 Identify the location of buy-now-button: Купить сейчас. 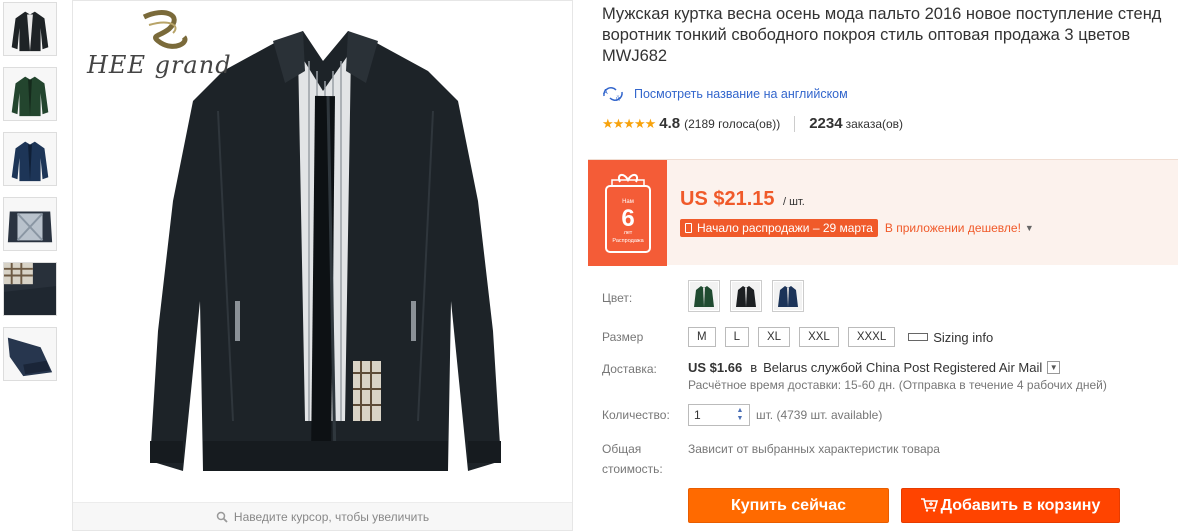
(788, 505).